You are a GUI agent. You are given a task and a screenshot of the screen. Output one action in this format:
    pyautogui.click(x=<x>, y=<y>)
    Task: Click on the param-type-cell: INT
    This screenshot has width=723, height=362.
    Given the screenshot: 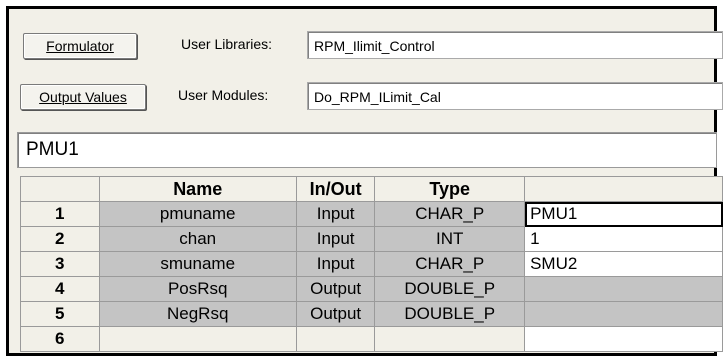 What is the action you would take?
    pyautogui.click(x=450, y=239)
    